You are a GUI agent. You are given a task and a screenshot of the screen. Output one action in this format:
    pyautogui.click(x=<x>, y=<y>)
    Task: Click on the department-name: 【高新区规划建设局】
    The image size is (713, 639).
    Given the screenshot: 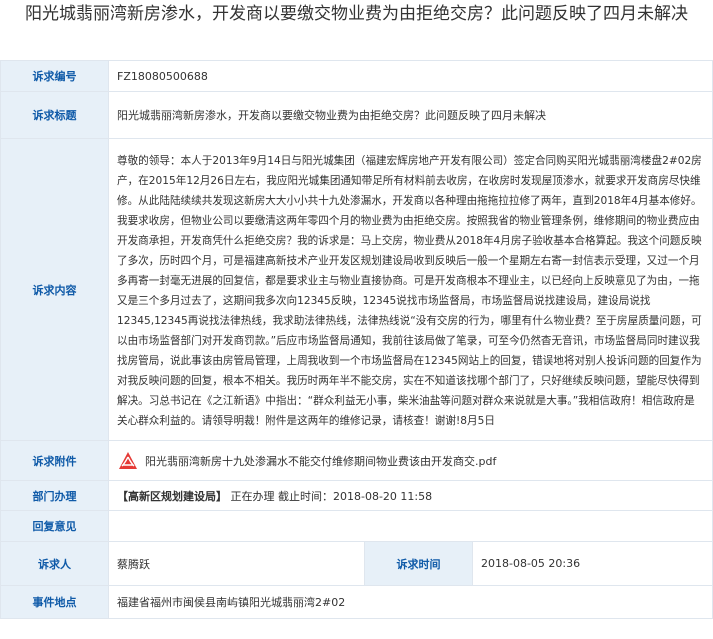 What is the action you would take?
    pyautogui.click(x=172, y=496)
    